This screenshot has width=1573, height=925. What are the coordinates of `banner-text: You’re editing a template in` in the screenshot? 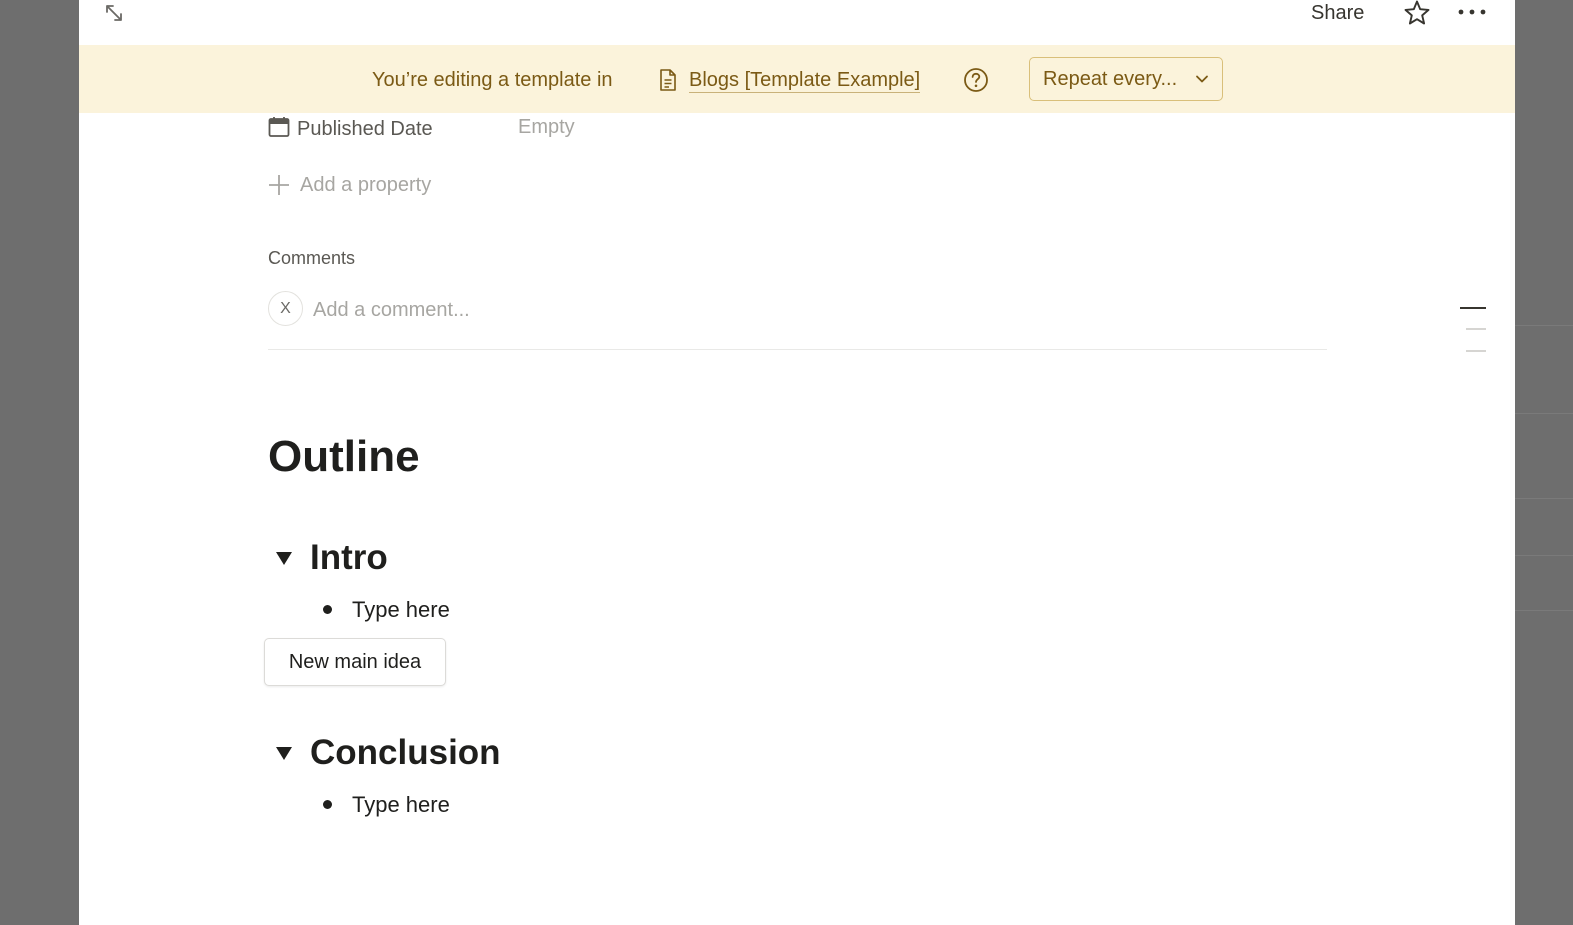 It's located at (492, 80).